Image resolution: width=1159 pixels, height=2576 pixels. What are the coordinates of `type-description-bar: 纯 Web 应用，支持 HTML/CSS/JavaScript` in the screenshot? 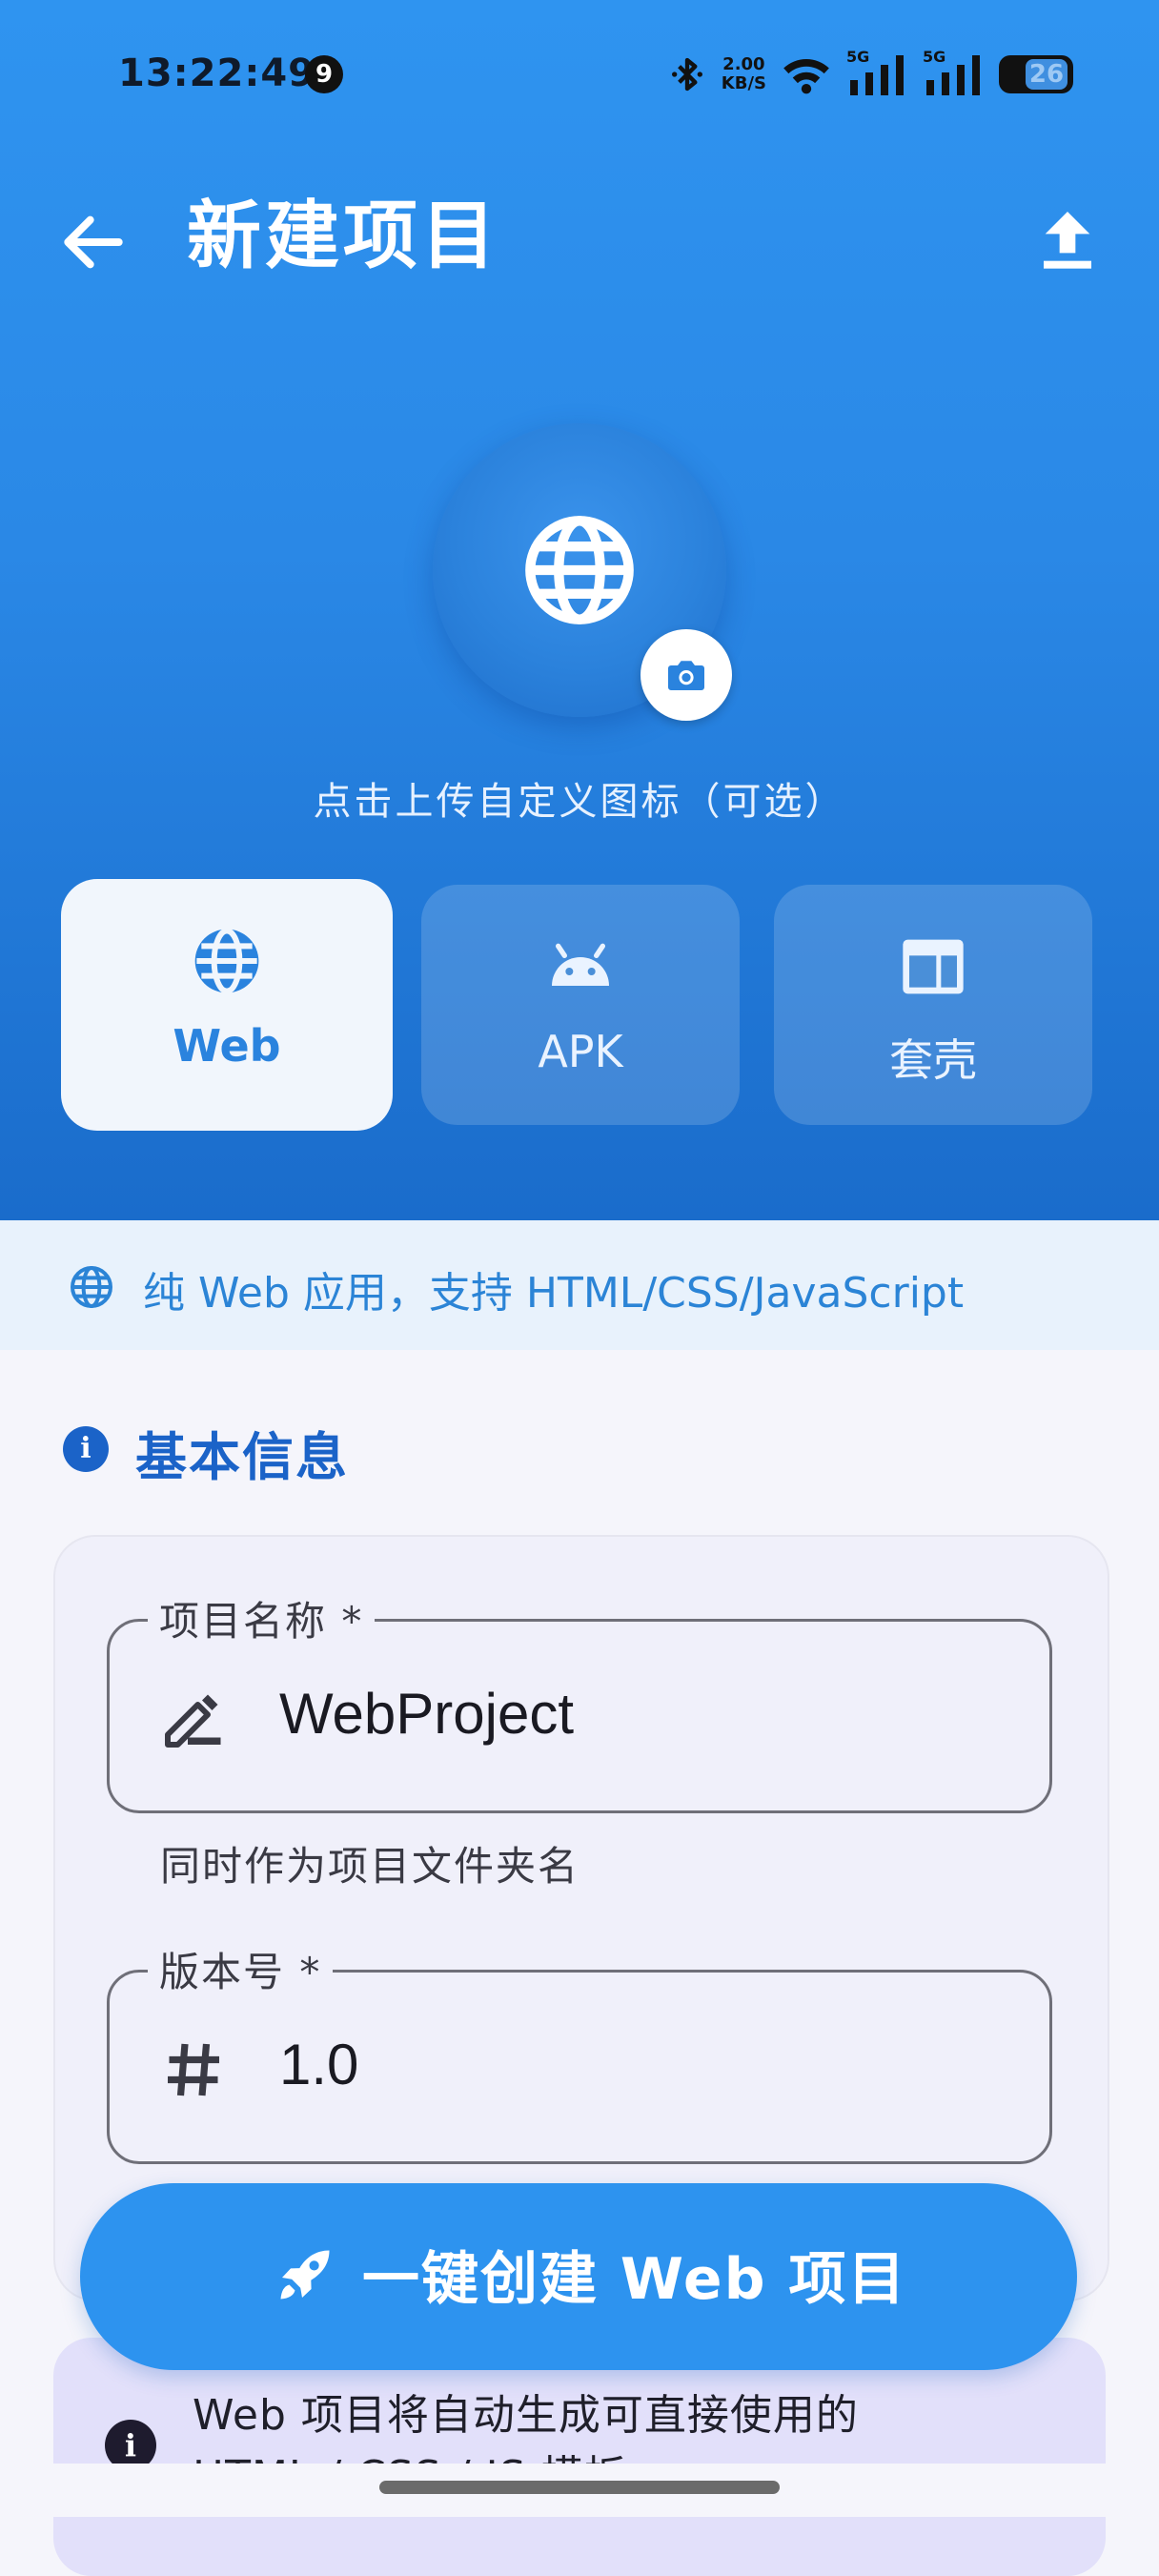 It's located at (579, 1285).